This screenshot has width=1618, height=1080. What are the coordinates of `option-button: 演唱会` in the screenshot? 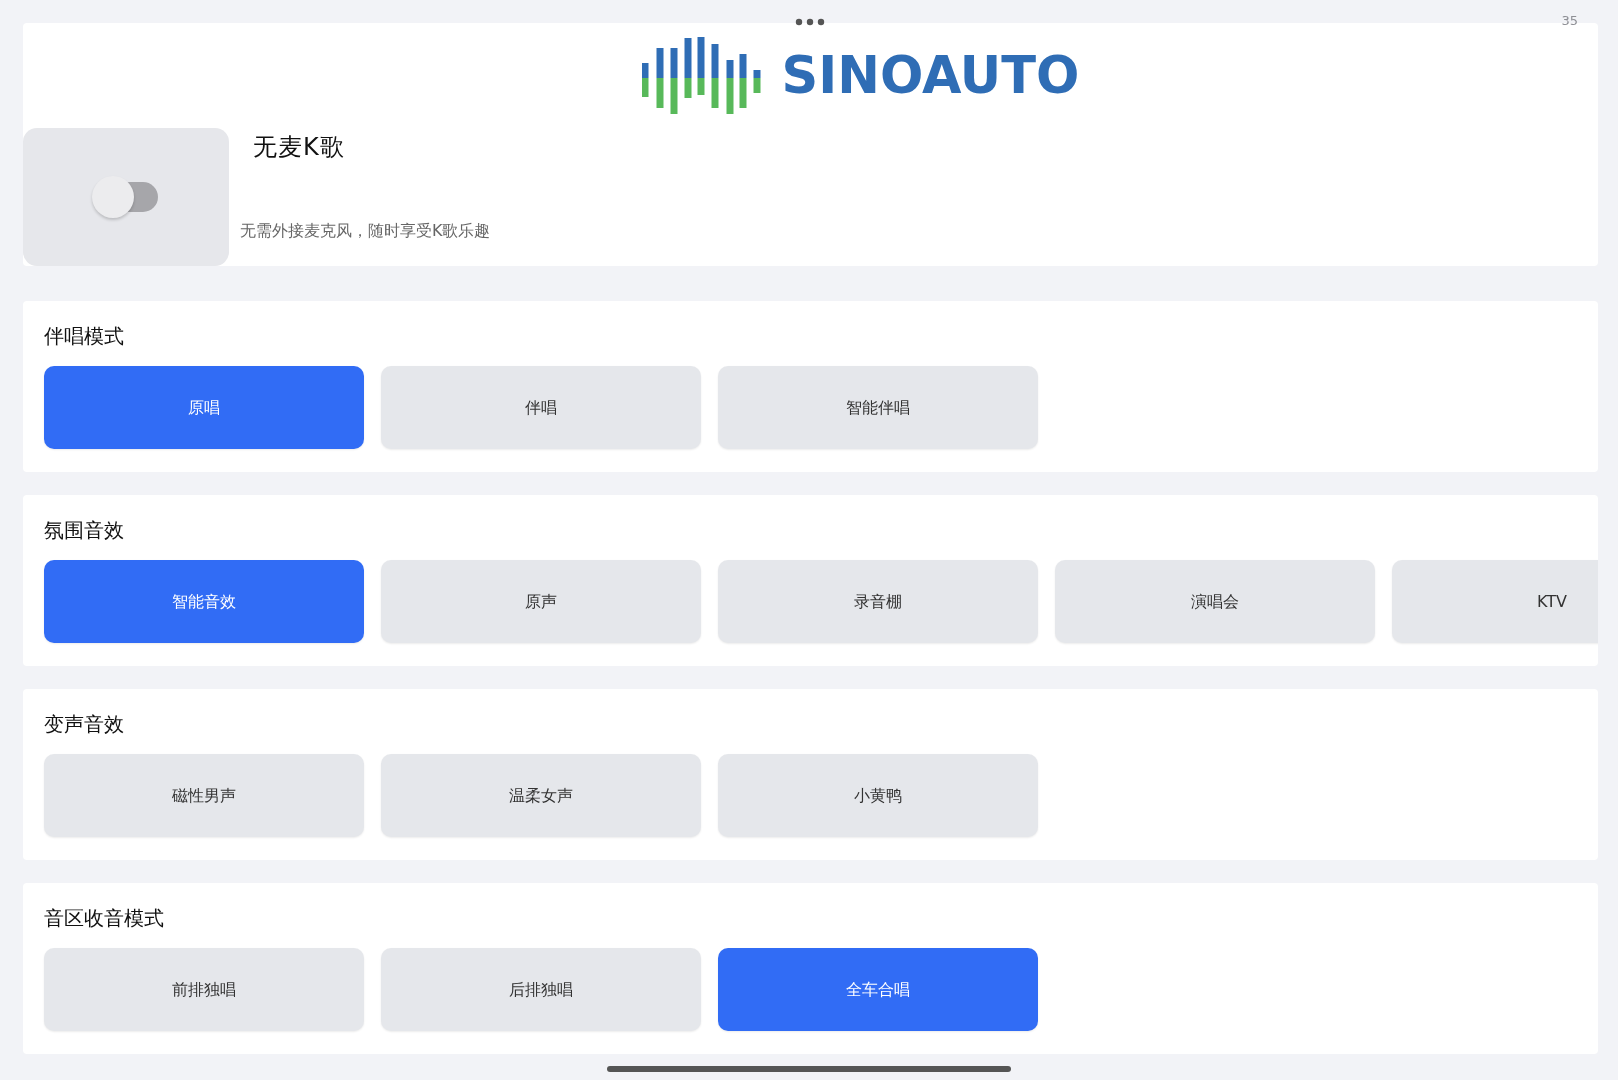 It's located at (1215, 601).